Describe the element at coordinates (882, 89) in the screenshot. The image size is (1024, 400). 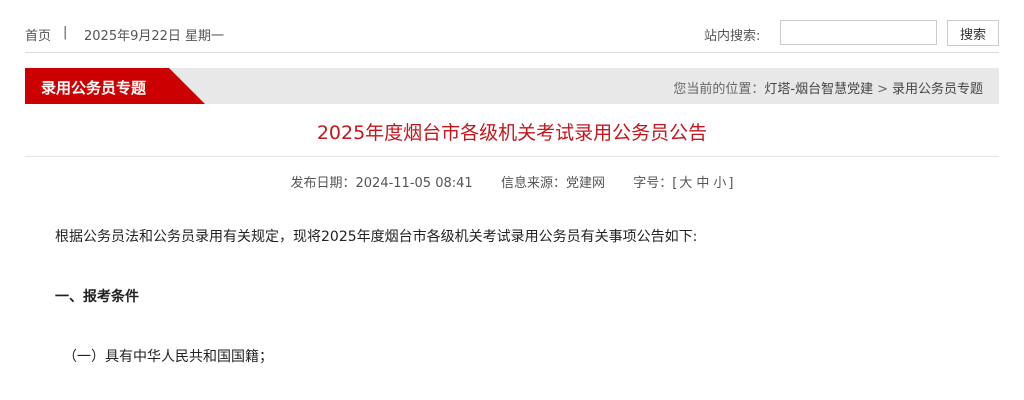
I see `breadcrumb-arrow: >` at that location.